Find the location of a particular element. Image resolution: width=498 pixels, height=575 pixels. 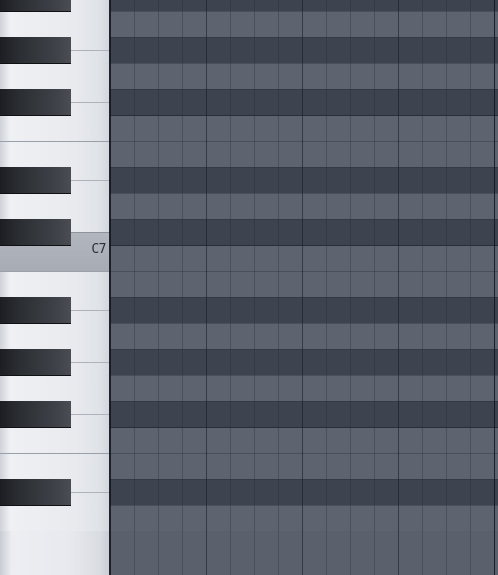

black-key-cs7 is located at coordinates (35, 232).